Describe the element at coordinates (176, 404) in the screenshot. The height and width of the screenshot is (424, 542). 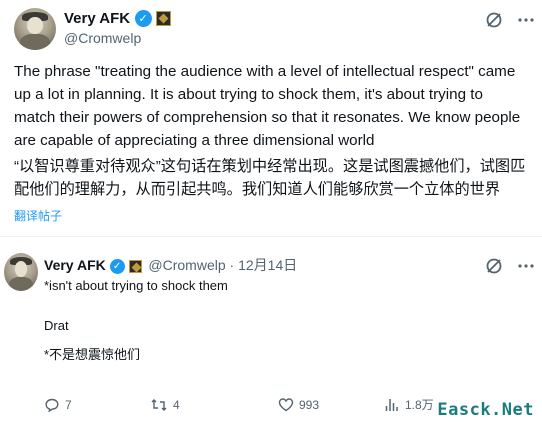
I see `repost-count: 4` at that location.